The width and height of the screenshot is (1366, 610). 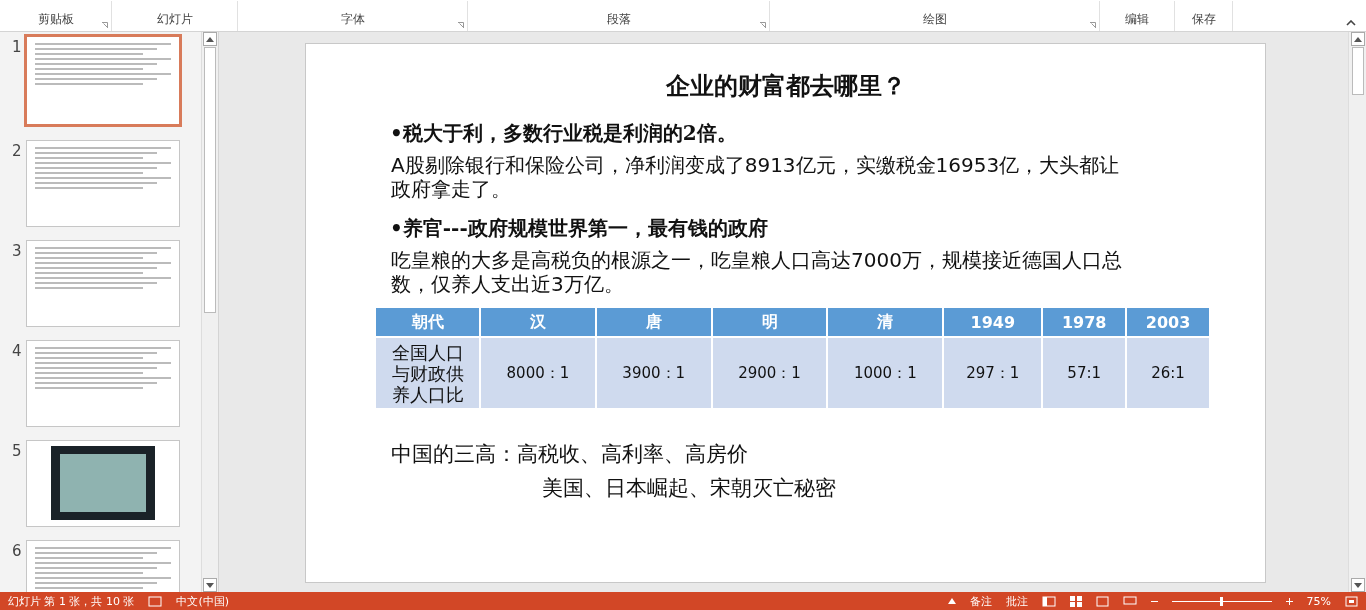 I want to click on group-label: 编辑, so click(x=1137, y=19).